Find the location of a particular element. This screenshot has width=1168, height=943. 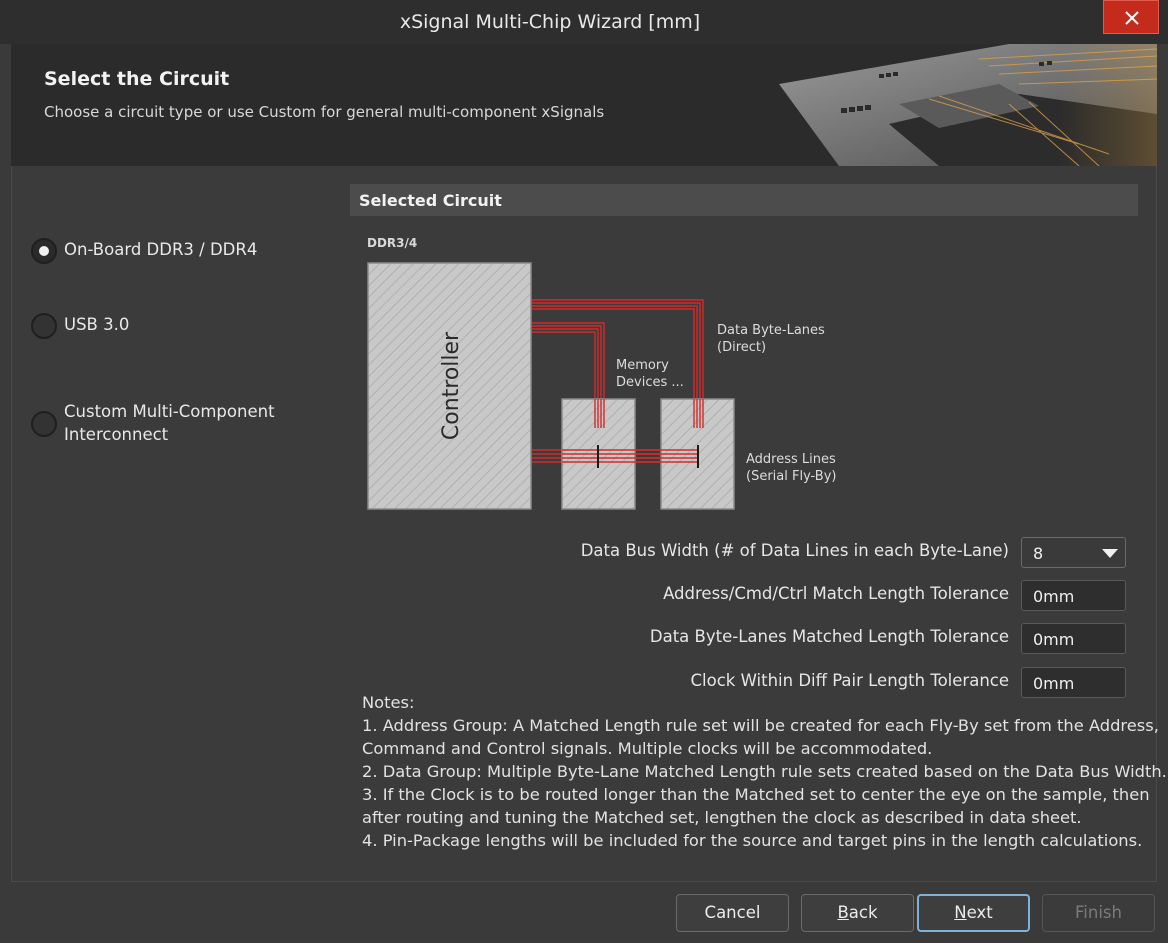

back-button: Back is located at coordinates (857, 913).